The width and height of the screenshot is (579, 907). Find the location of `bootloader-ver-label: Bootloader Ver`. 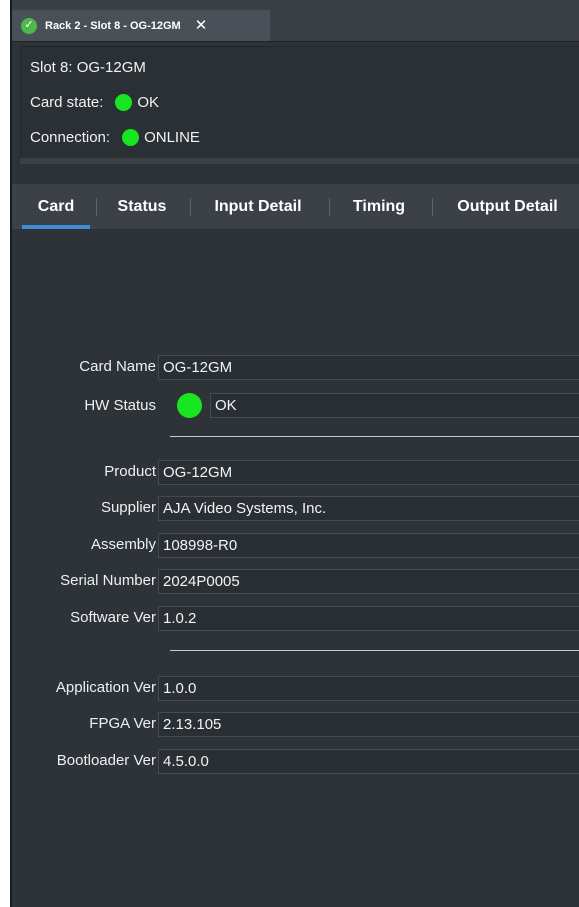

bootloader-ver-label: Bootloader Ver is located at coordinates (106, 760).